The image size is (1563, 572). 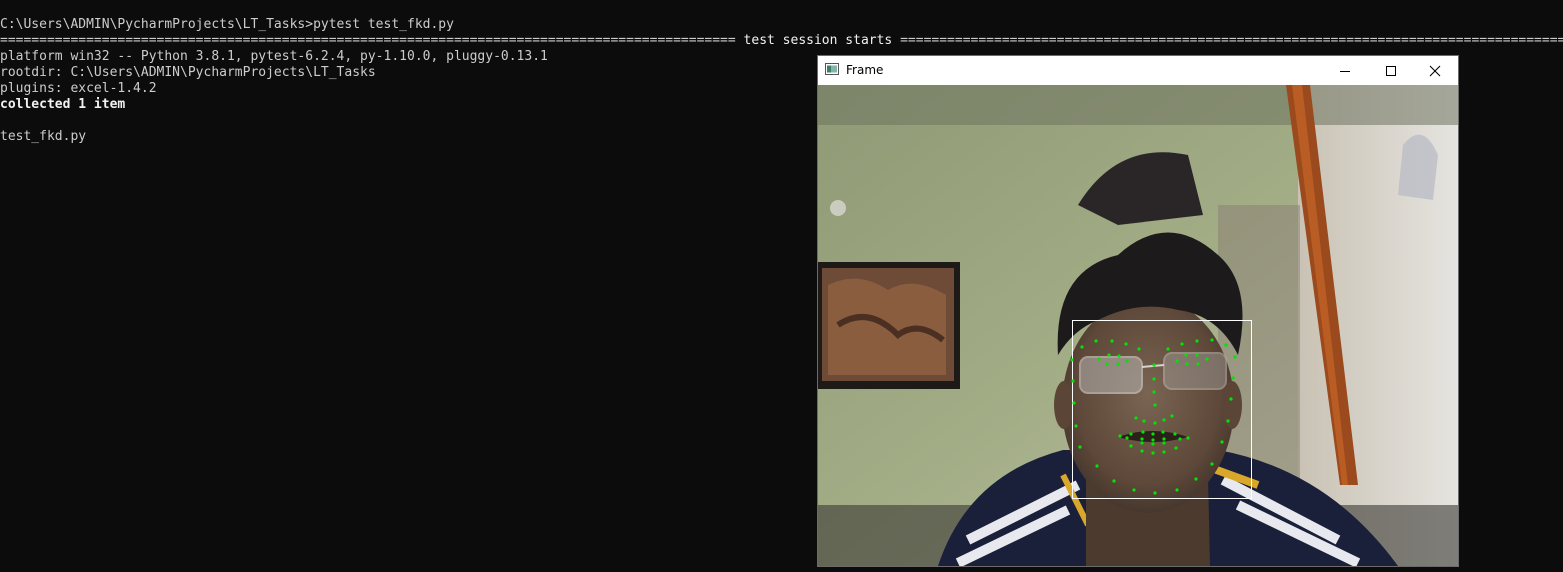 What do you see at coordinates (78, 88) in the screenshot?
I see `plugins-line: plugins: excel-1.4.2` at bounding box center [78, 88].